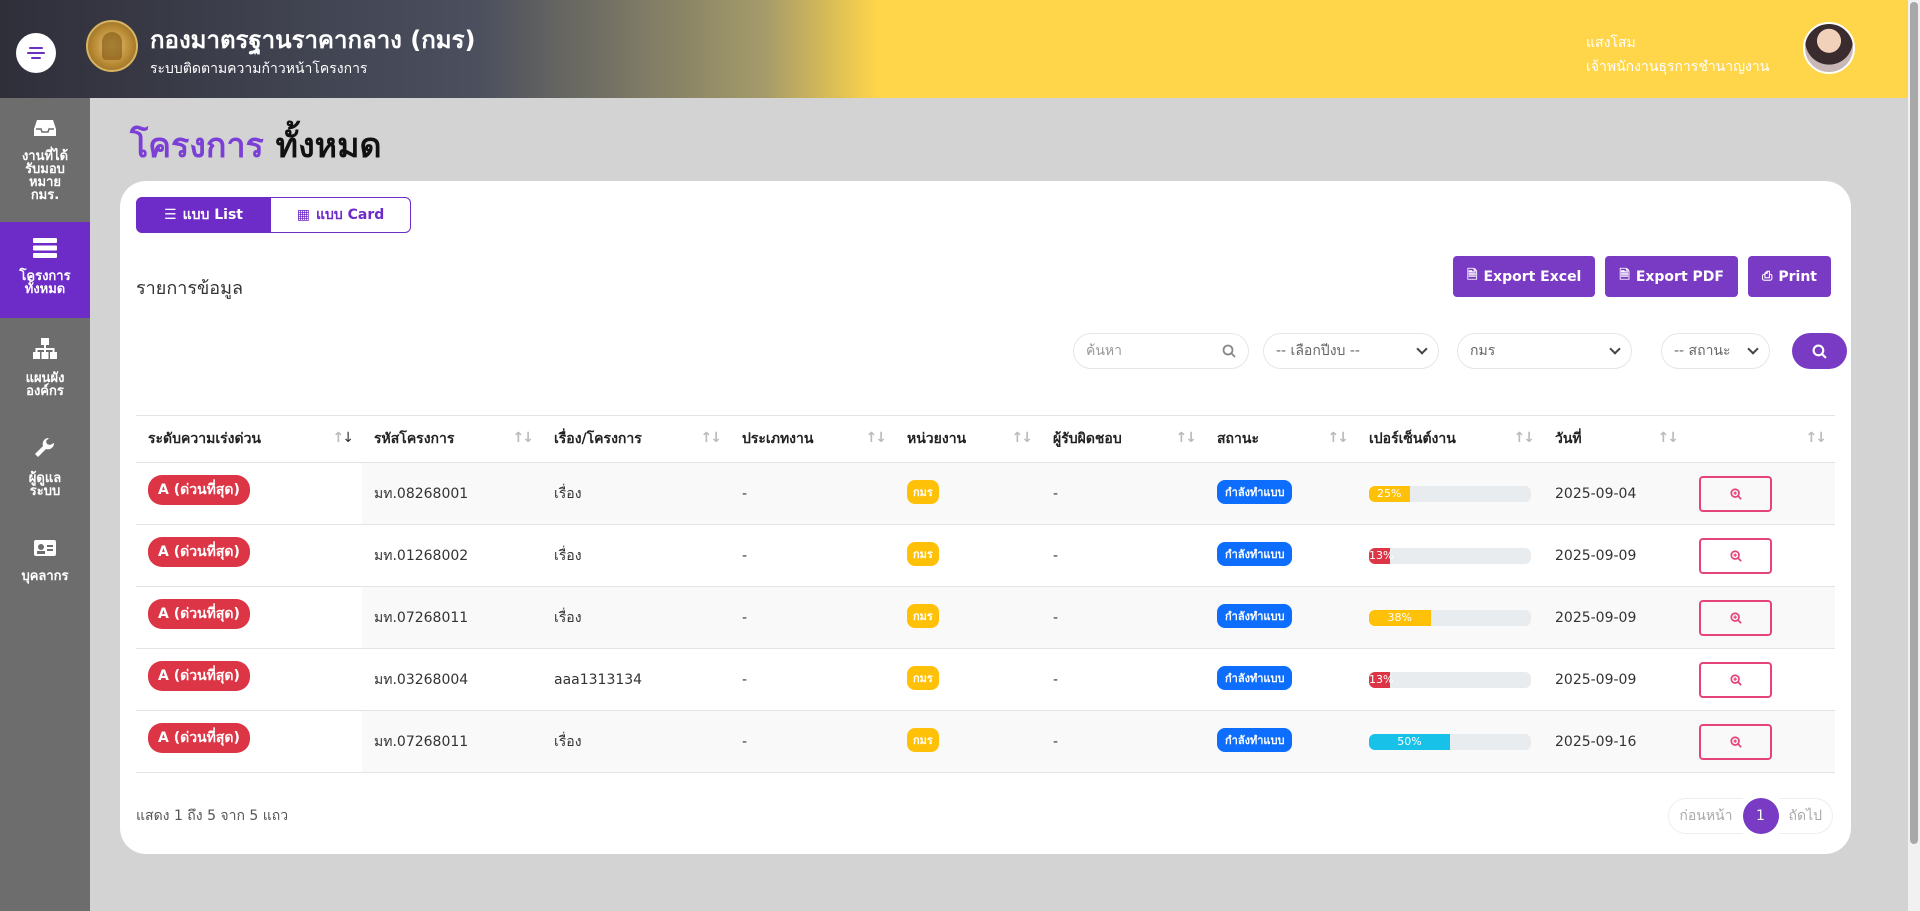  I want to click on cell-date: 2025-09-04, so click(1615, 493).